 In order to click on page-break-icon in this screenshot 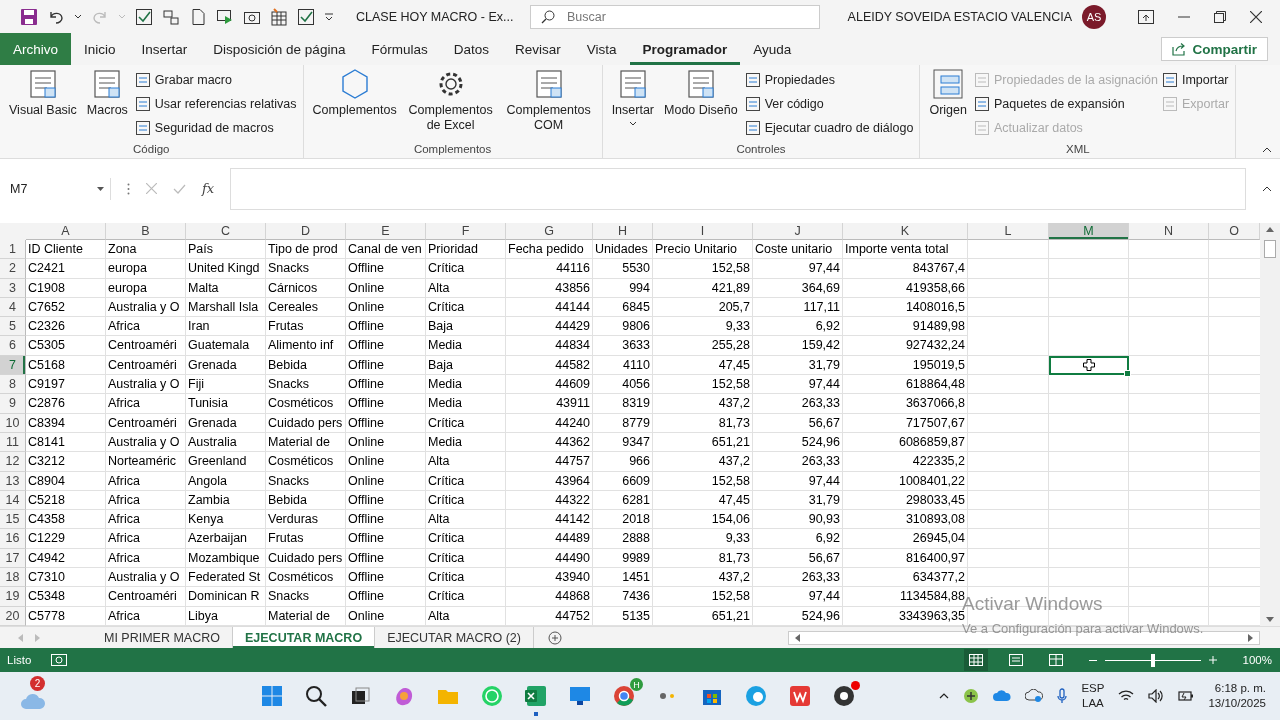, I will do `click(1055, 660)`.